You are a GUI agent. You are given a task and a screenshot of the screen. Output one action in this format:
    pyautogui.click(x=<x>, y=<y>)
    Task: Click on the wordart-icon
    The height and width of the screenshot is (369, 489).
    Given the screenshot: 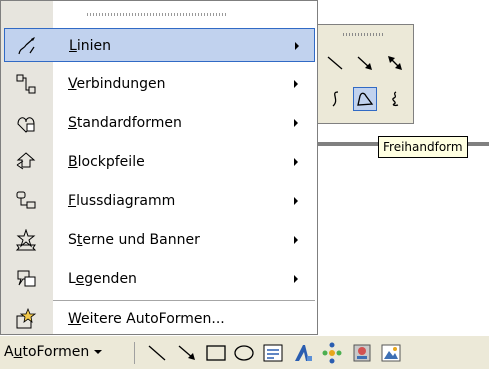 What is the action you would take?
    pyautogui.click(x=303, y=353)
    